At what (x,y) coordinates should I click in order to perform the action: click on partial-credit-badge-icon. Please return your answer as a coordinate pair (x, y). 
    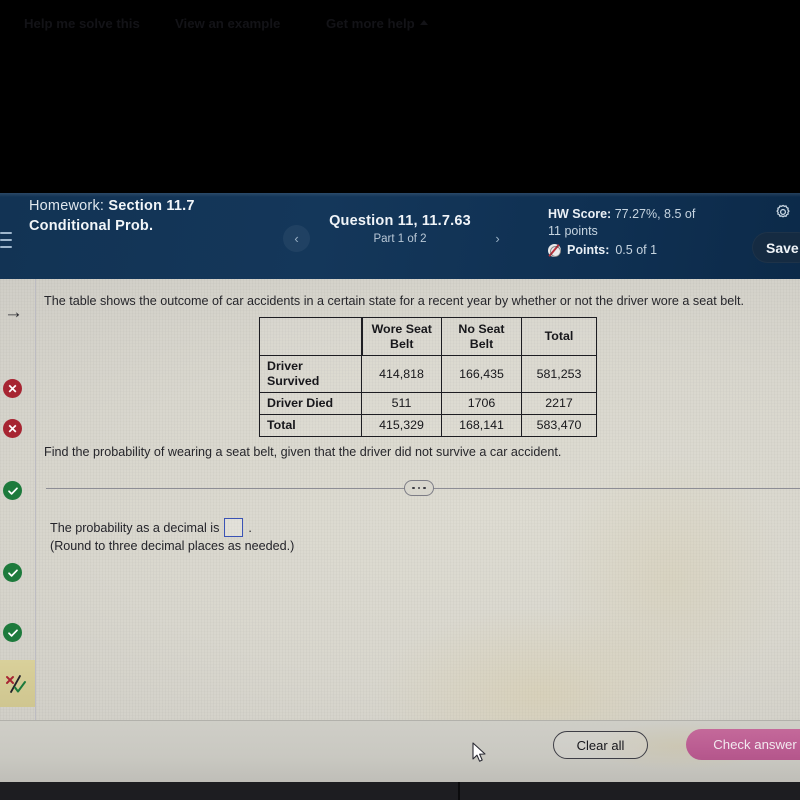
    Looking at the image, I should click on (554, 250).